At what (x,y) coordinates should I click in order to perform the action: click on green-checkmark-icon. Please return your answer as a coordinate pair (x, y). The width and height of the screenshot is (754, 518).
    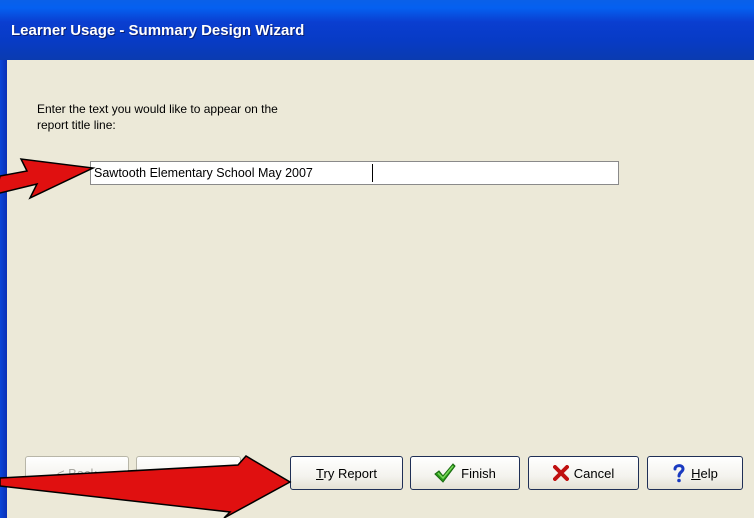
    Looking at the image, I should click on (445, 473).